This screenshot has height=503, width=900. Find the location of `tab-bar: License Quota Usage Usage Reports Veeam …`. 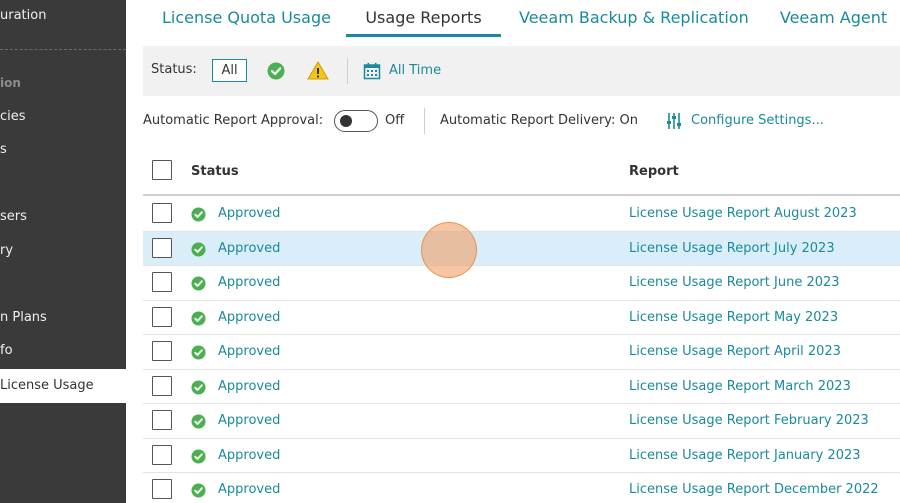

tab-bar: License Quota Usage Usage Reports Veeam … is located at coordinates (513, 19).